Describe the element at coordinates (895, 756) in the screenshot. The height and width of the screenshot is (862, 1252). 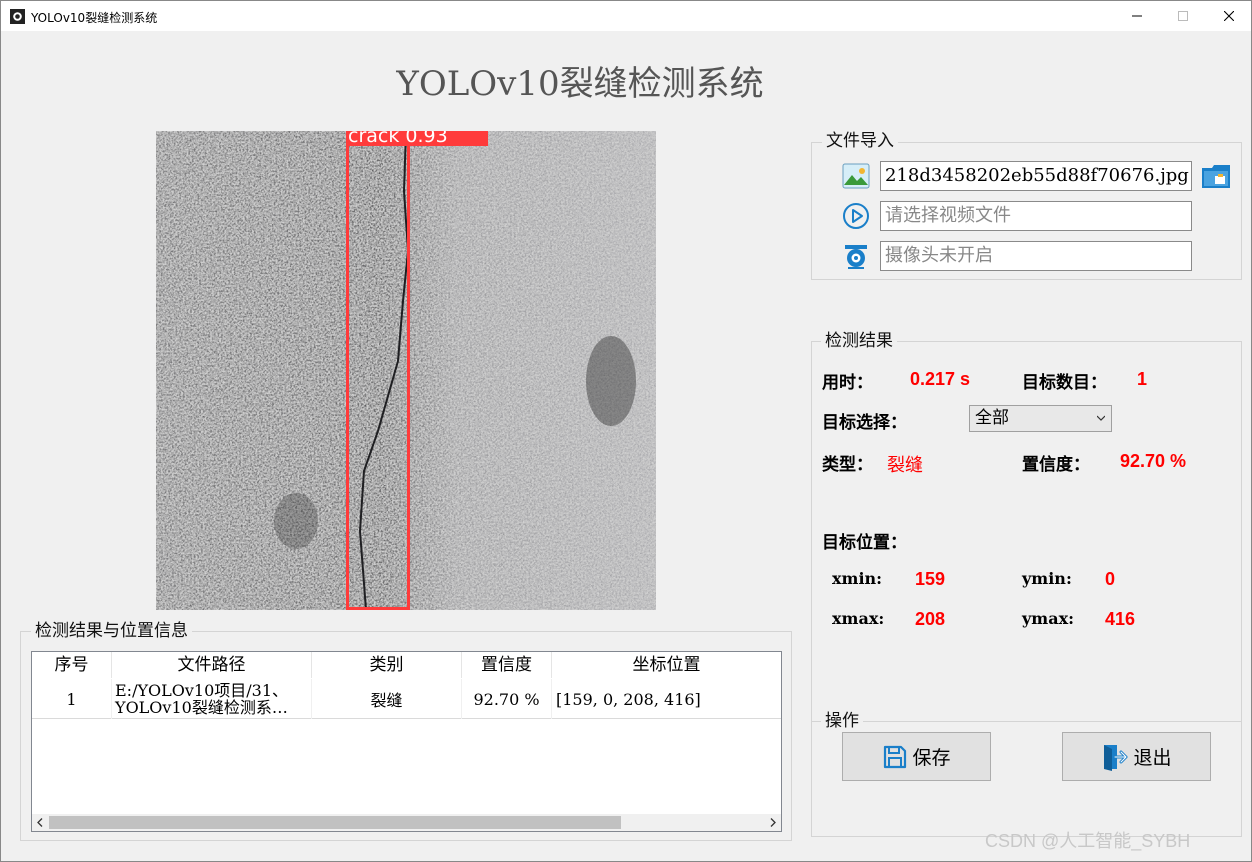
I see `save-icon` at that location.